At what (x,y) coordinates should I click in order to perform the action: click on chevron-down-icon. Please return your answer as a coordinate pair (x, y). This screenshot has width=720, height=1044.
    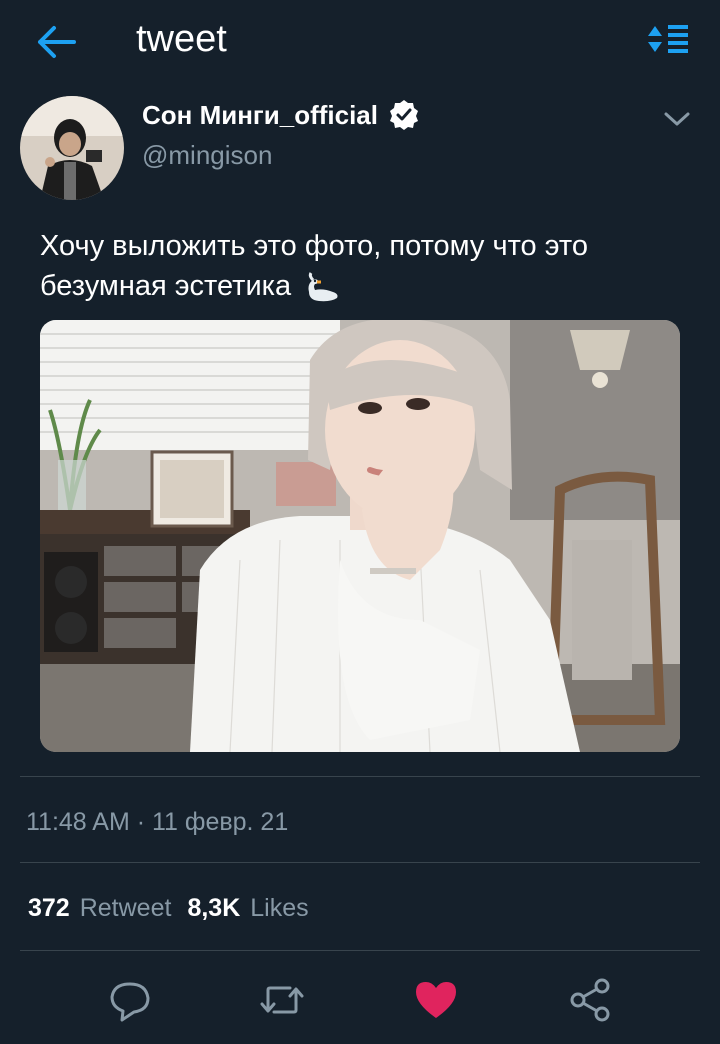
    Looking at the image, I should click on (677, 119).